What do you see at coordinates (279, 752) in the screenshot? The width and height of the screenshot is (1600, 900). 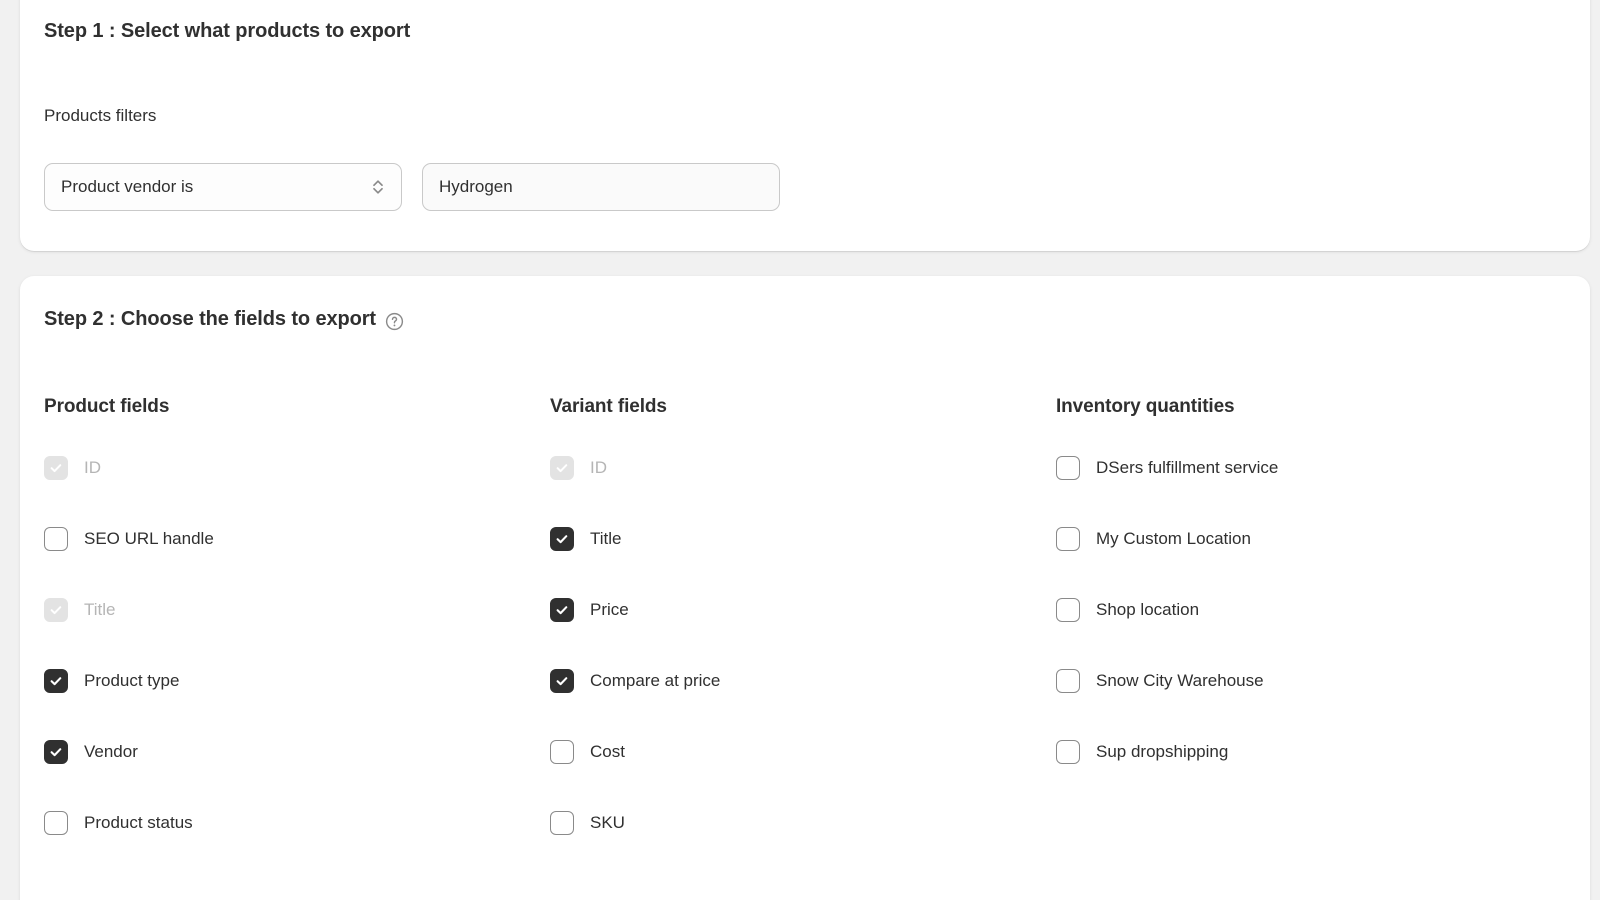 I see `field-row: Vendor` at bounding box center [279, 752].